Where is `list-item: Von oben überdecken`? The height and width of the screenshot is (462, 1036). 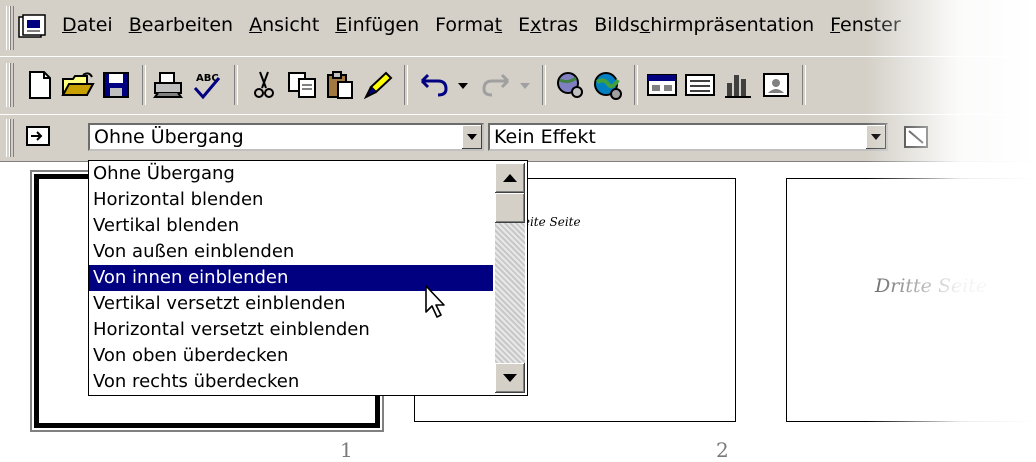 list-item: Von oben überdecken is located at coordinates (291, 356).